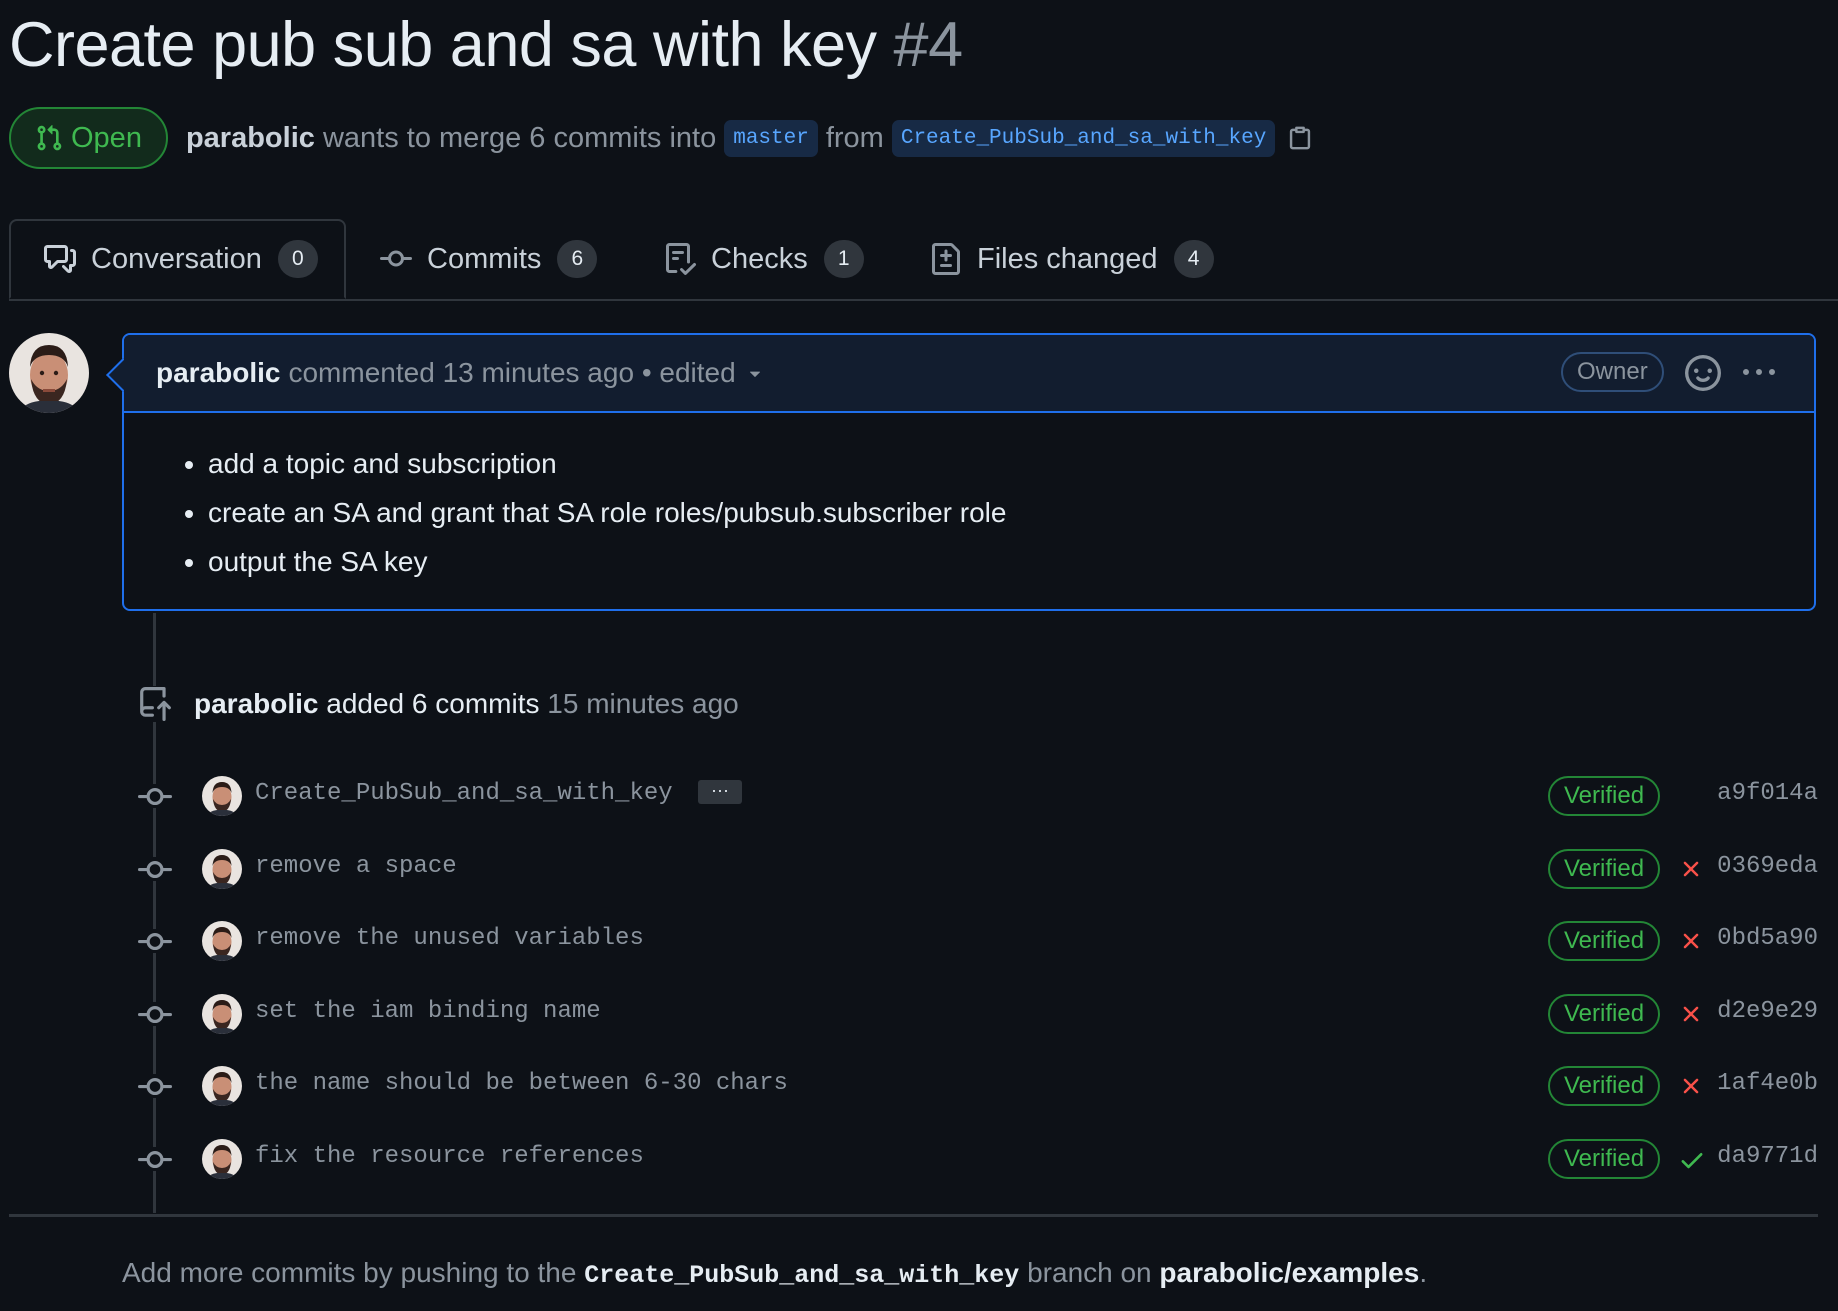 Image resolution: width=1838 pixels, height=1311 pixels. Describe the element at coordinates (1423, 1272) in the screenshot. I see `footer-suffix: .` at that location.